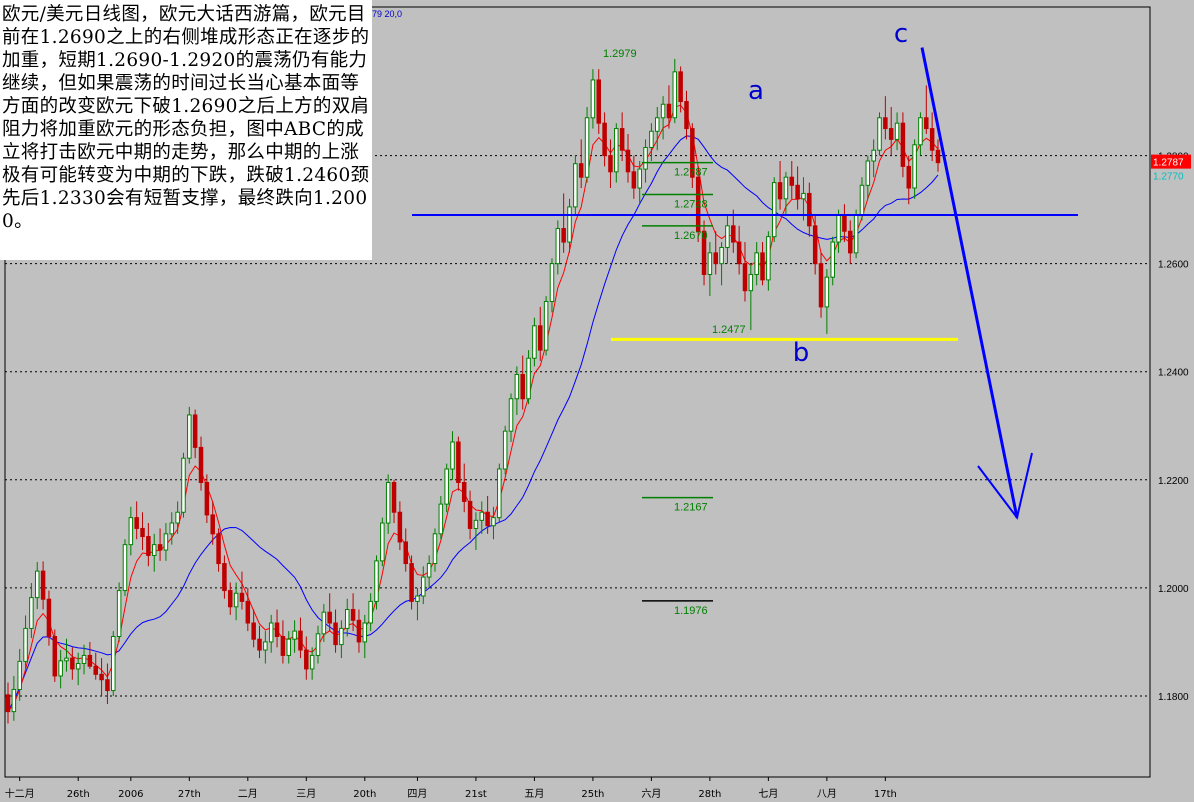 This screenshot has height=802, width=1194. Describe the element at coordinates (476, 794) in the screenshot. I see `x-tick-label: 21st` at that location.